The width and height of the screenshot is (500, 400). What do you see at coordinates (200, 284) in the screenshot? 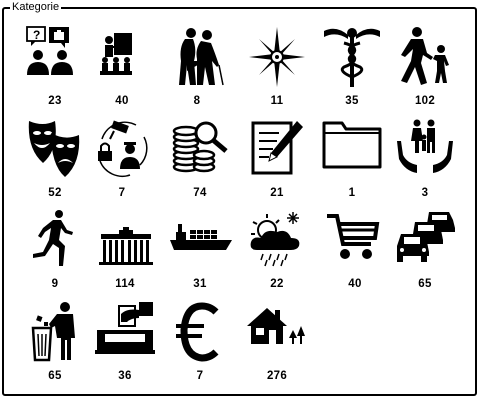
I see `category-count: 31` at bounding box center [200, 284].